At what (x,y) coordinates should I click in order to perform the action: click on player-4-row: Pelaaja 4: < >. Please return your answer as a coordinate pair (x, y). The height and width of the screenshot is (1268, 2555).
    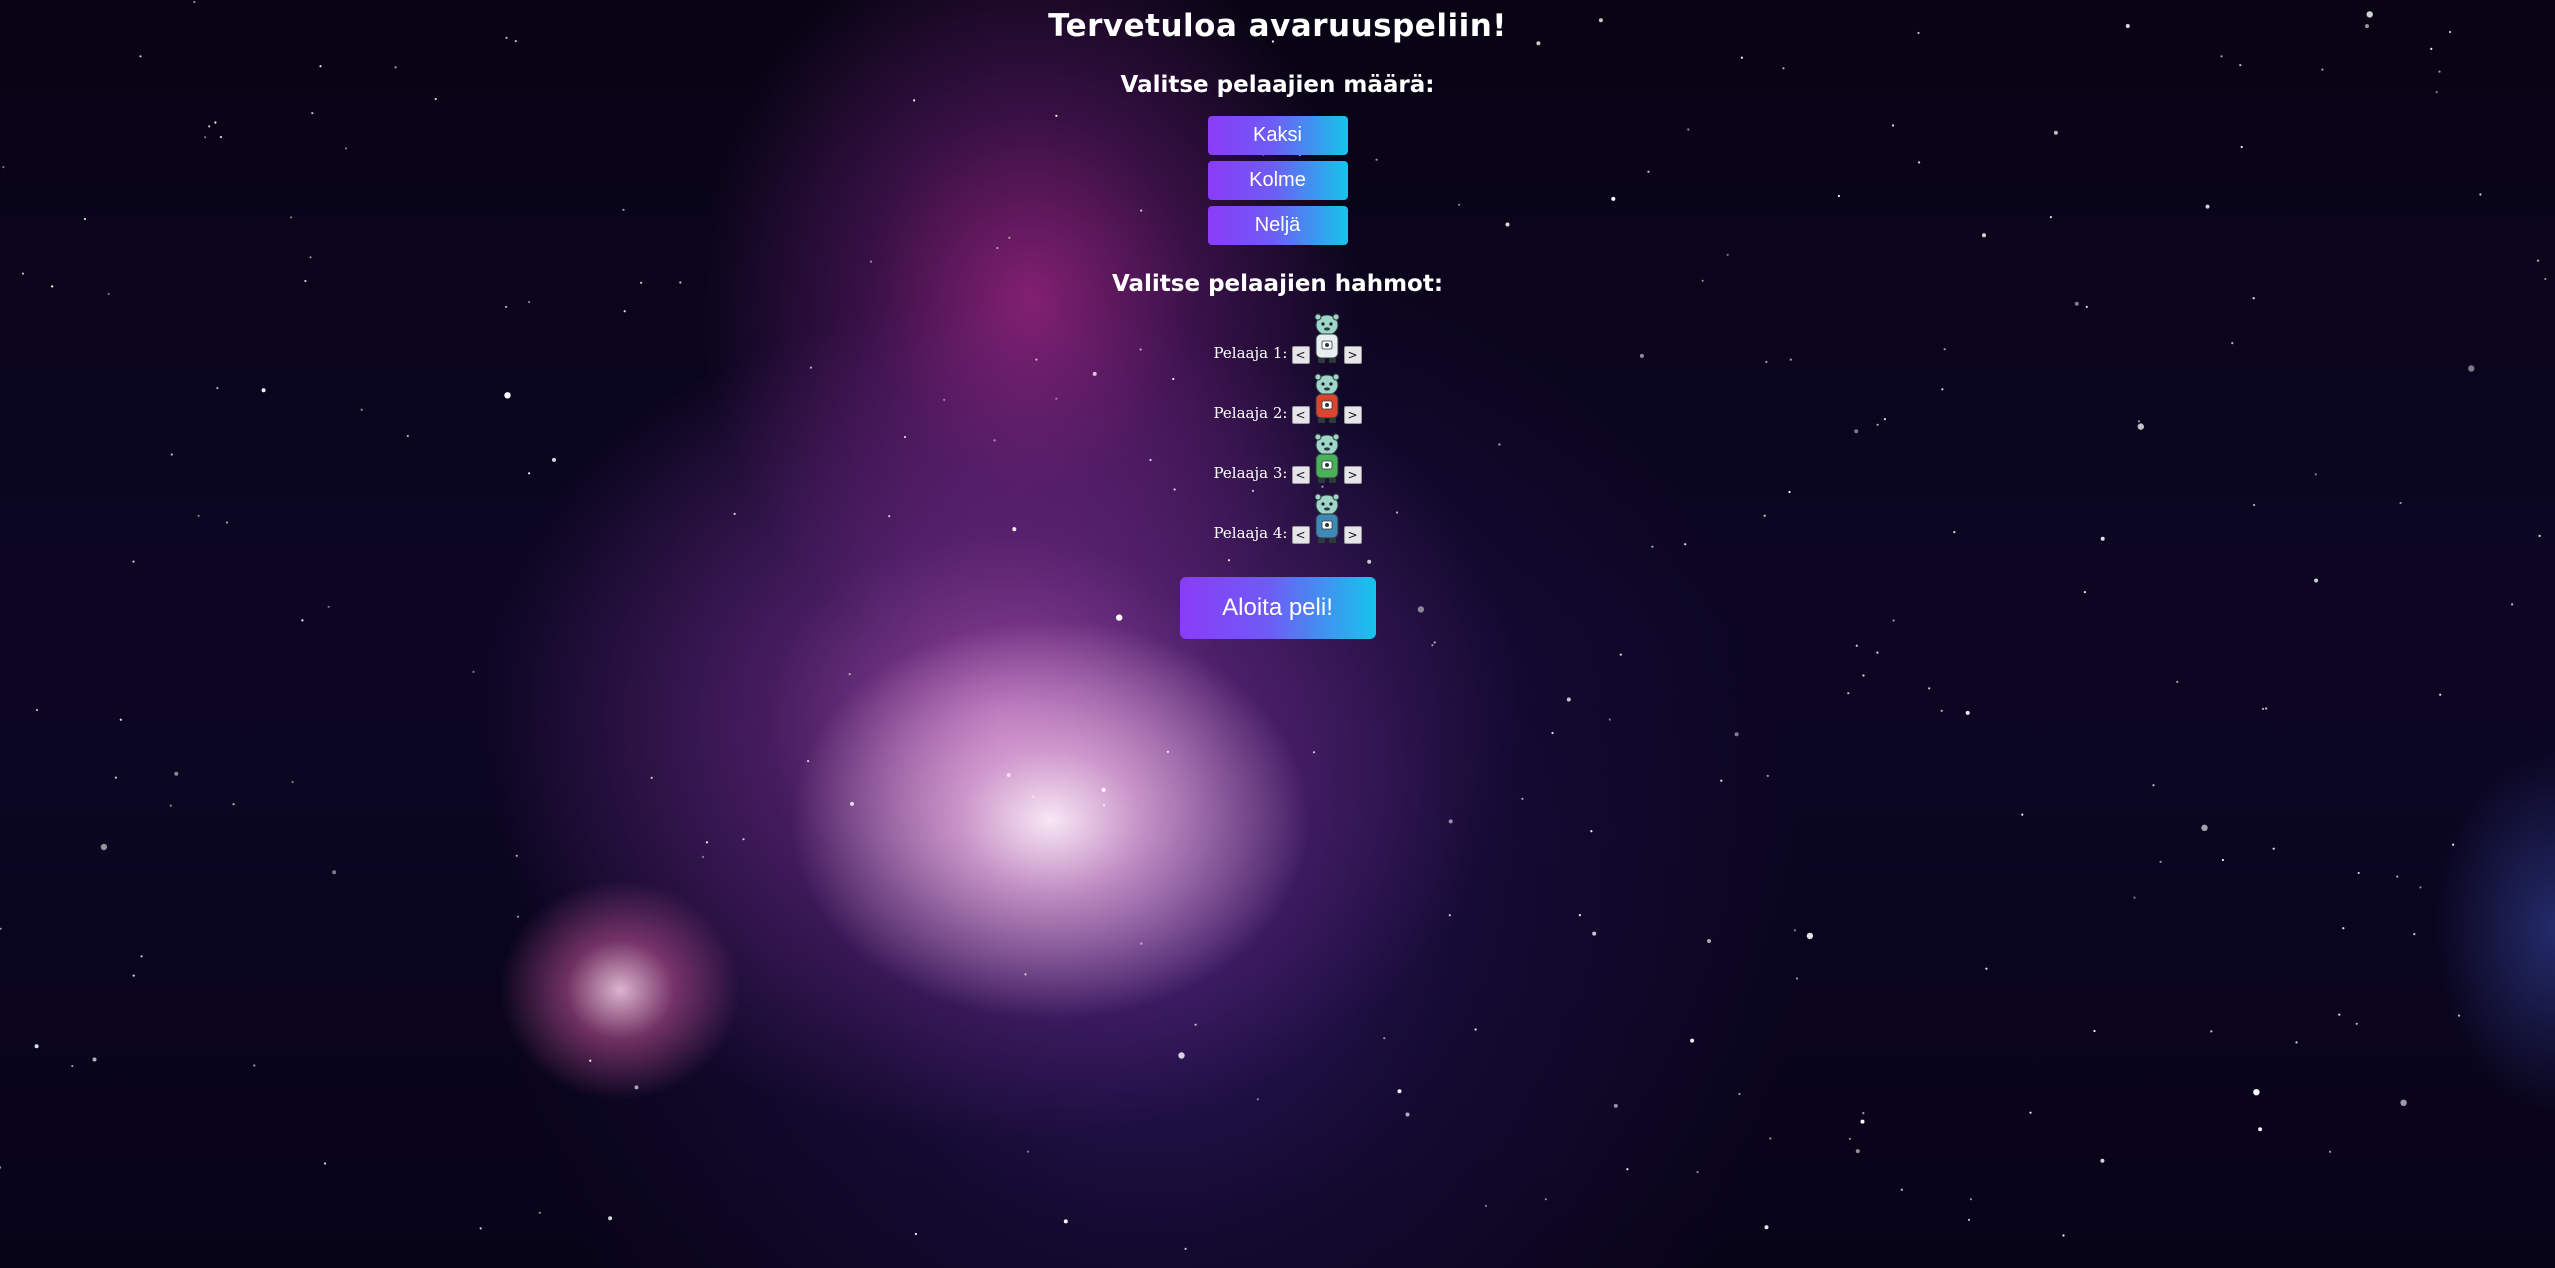
    Looking at the image, I should click on (1280, 523).